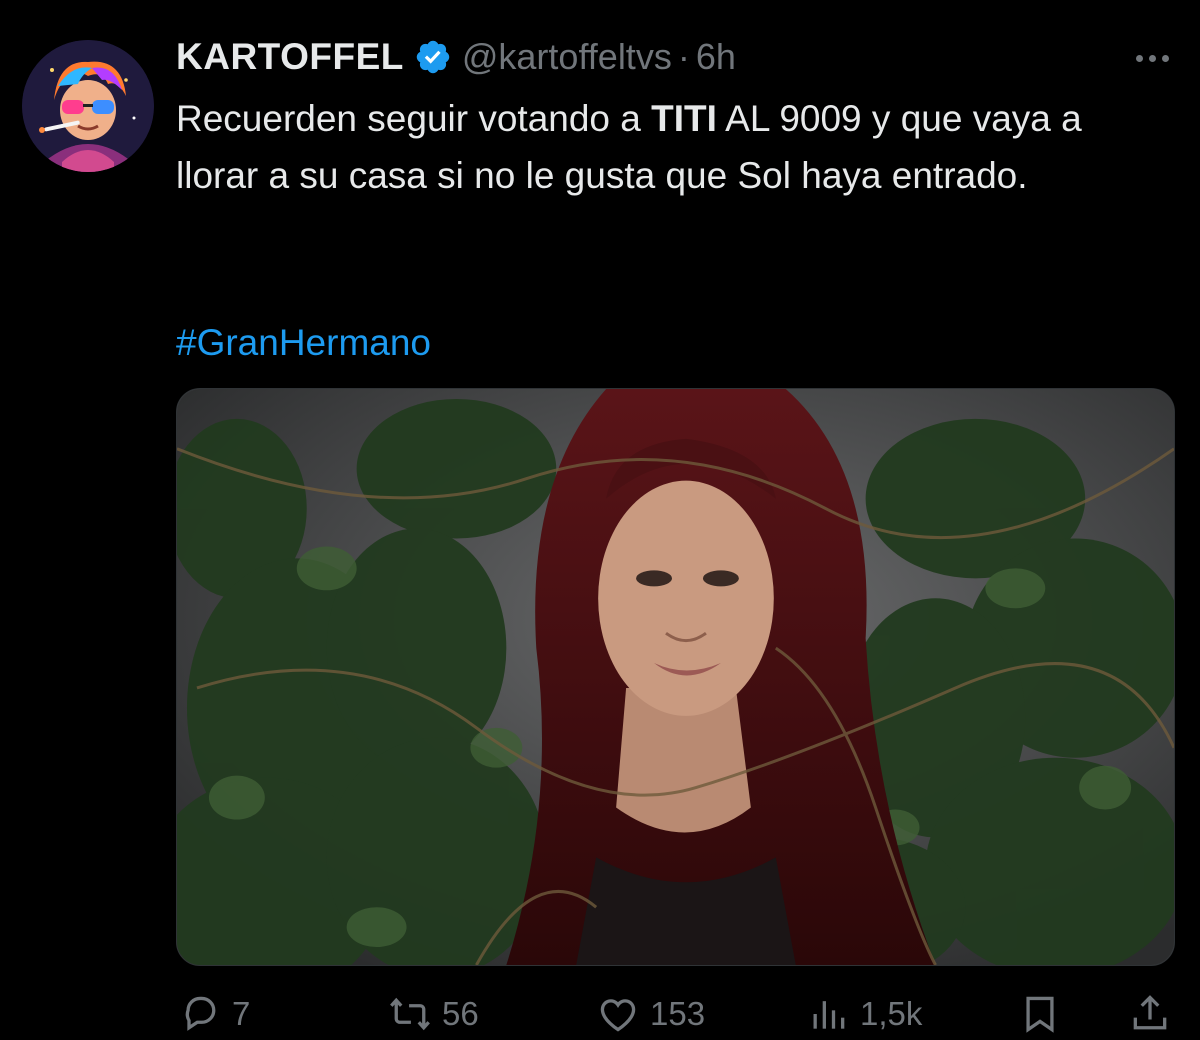  I want to click on views-icon, so click(829, 1015).